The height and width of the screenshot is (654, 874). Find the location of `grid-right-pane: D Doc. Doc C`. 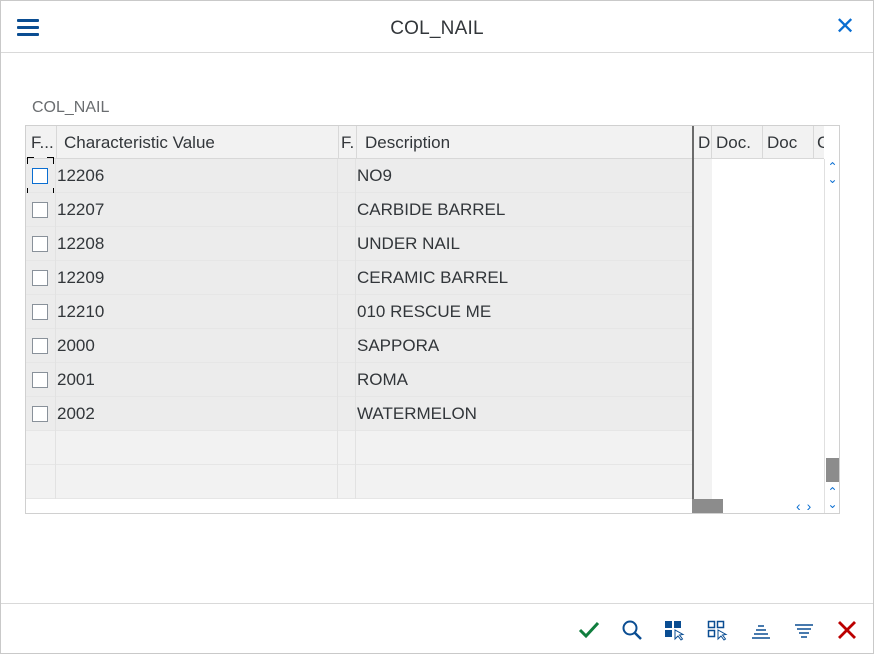

grid-right-pane: D Doc. Doc C is located at coordinates (759, 319).